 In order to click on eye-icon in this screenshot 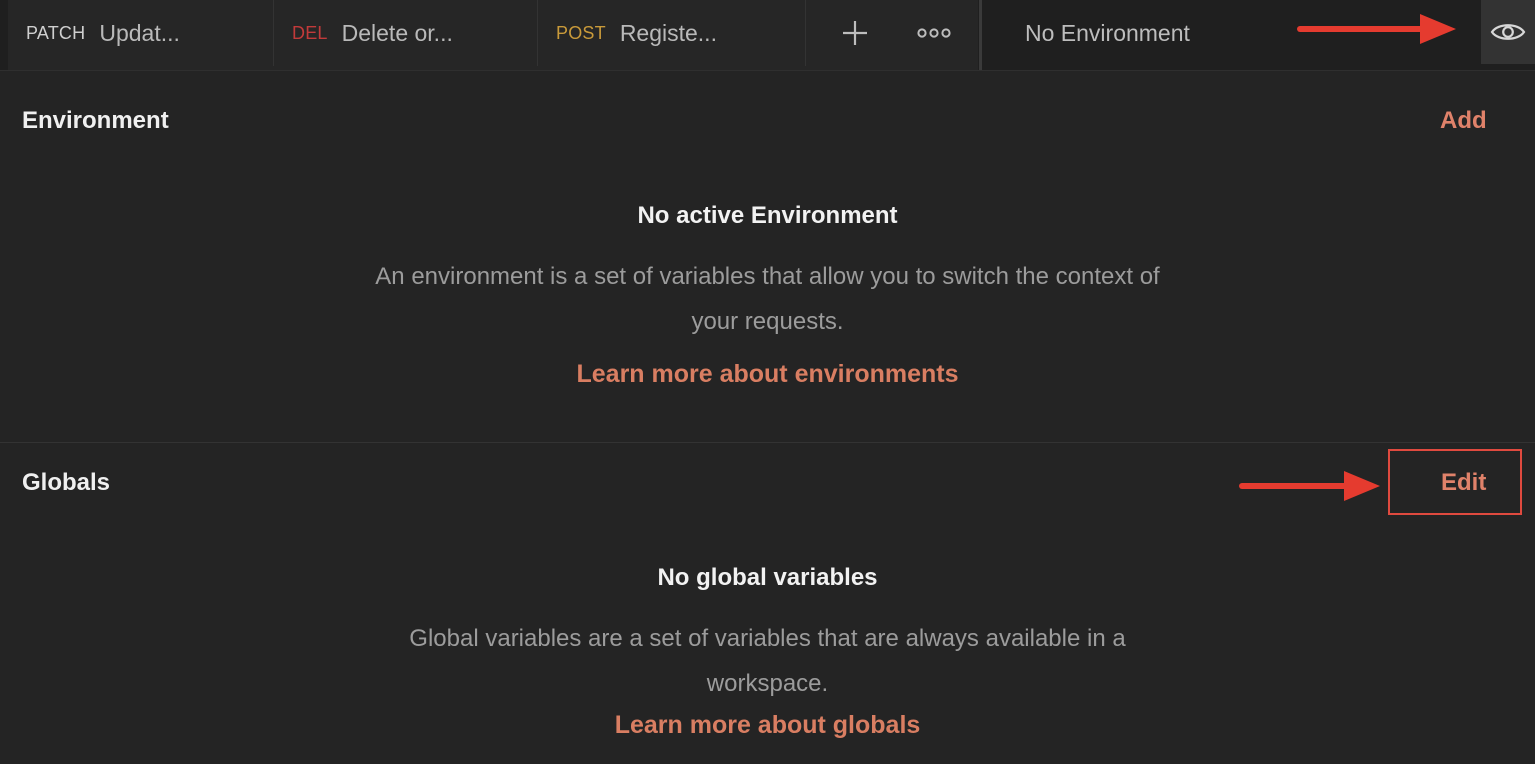, I will do `click(1508, 32)`.